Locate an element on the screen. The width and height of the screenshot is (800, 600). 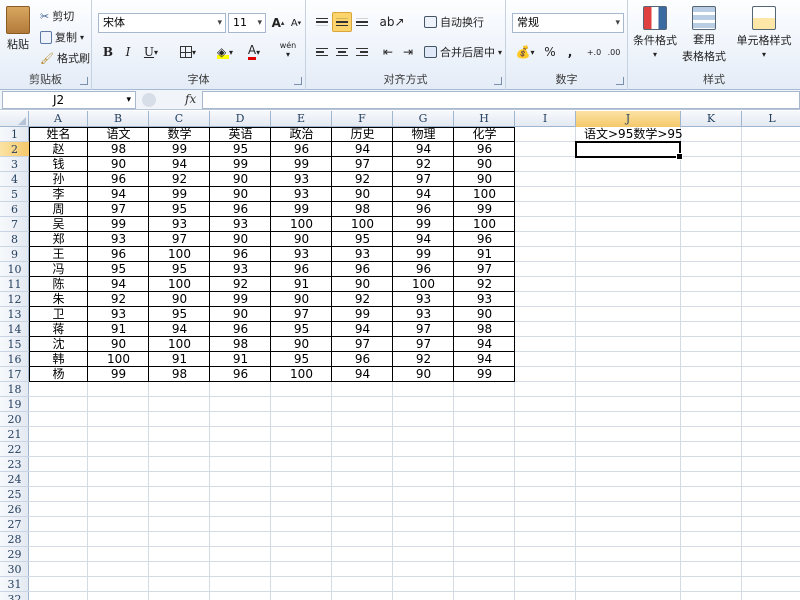
orientation-button: ab↗ is located at coordinates (392, 22).